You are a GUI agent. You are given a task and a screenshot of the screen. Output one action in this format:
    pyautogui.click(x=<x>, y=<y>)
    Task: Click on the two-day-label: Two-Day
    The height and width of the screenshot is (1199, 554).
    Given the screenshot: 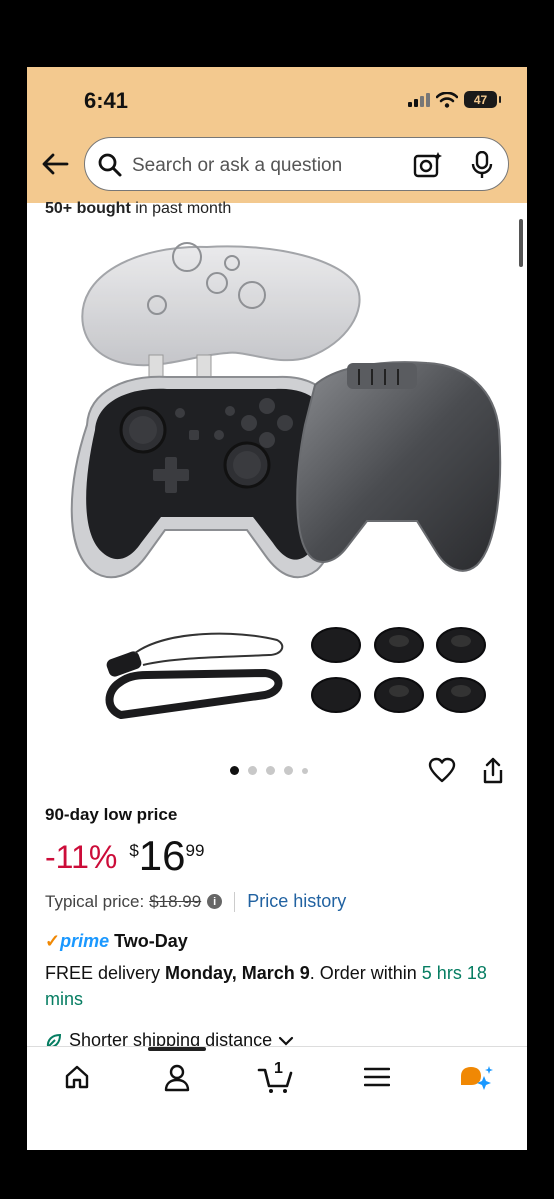 What is the action you would take?
    pyautogui.click(x=151, y=941)
    